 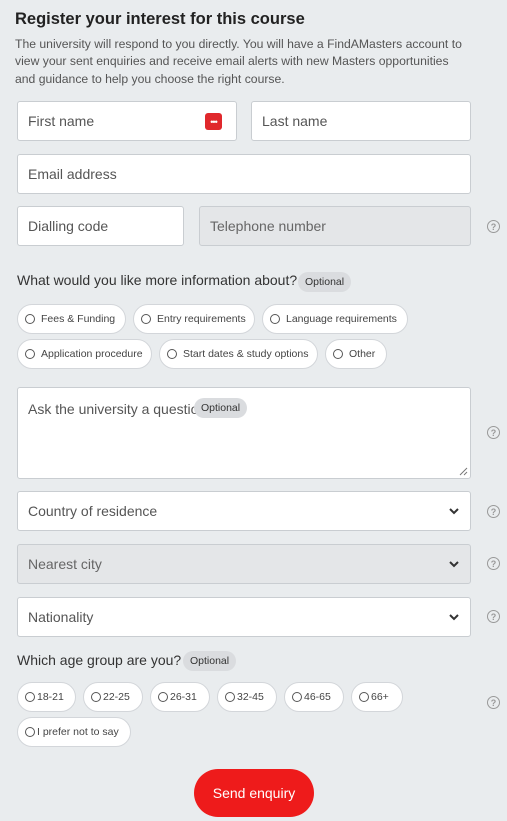 I want to click on email-input: Email address, so click(x=244, y=174).